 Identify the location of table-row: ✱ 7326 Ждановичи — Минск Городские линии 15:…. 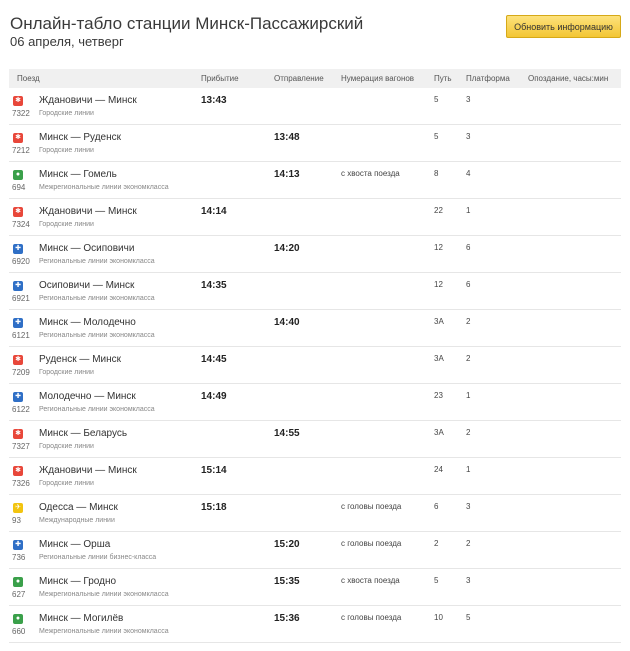
(315, 476).